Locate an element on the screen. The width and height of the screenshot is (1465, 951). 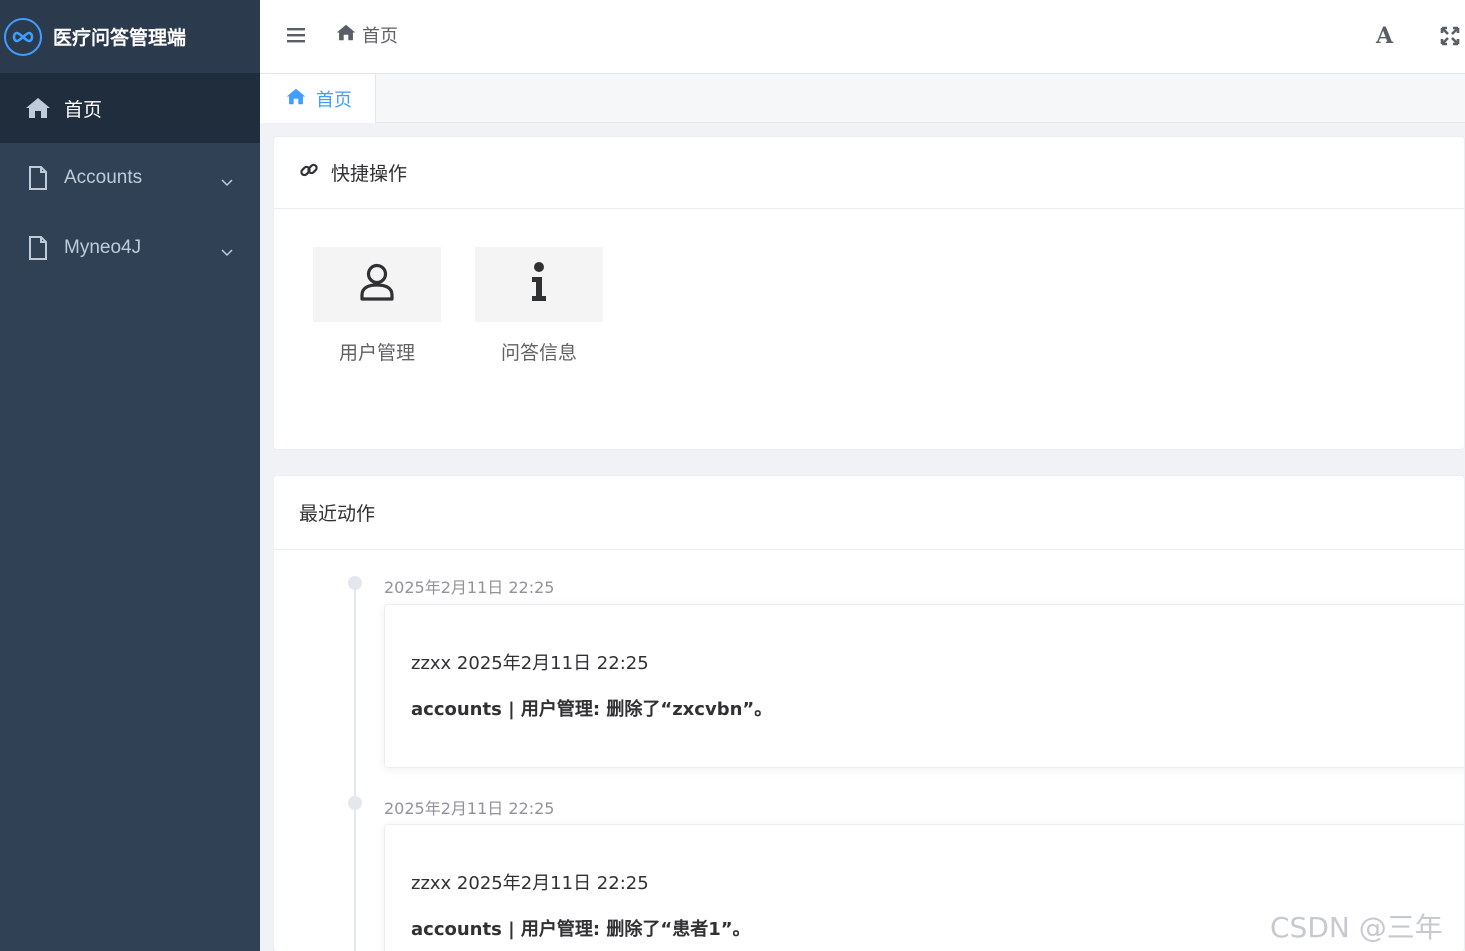
watermark: CSDN @三年呀 is located at coordinates (1356, 927).